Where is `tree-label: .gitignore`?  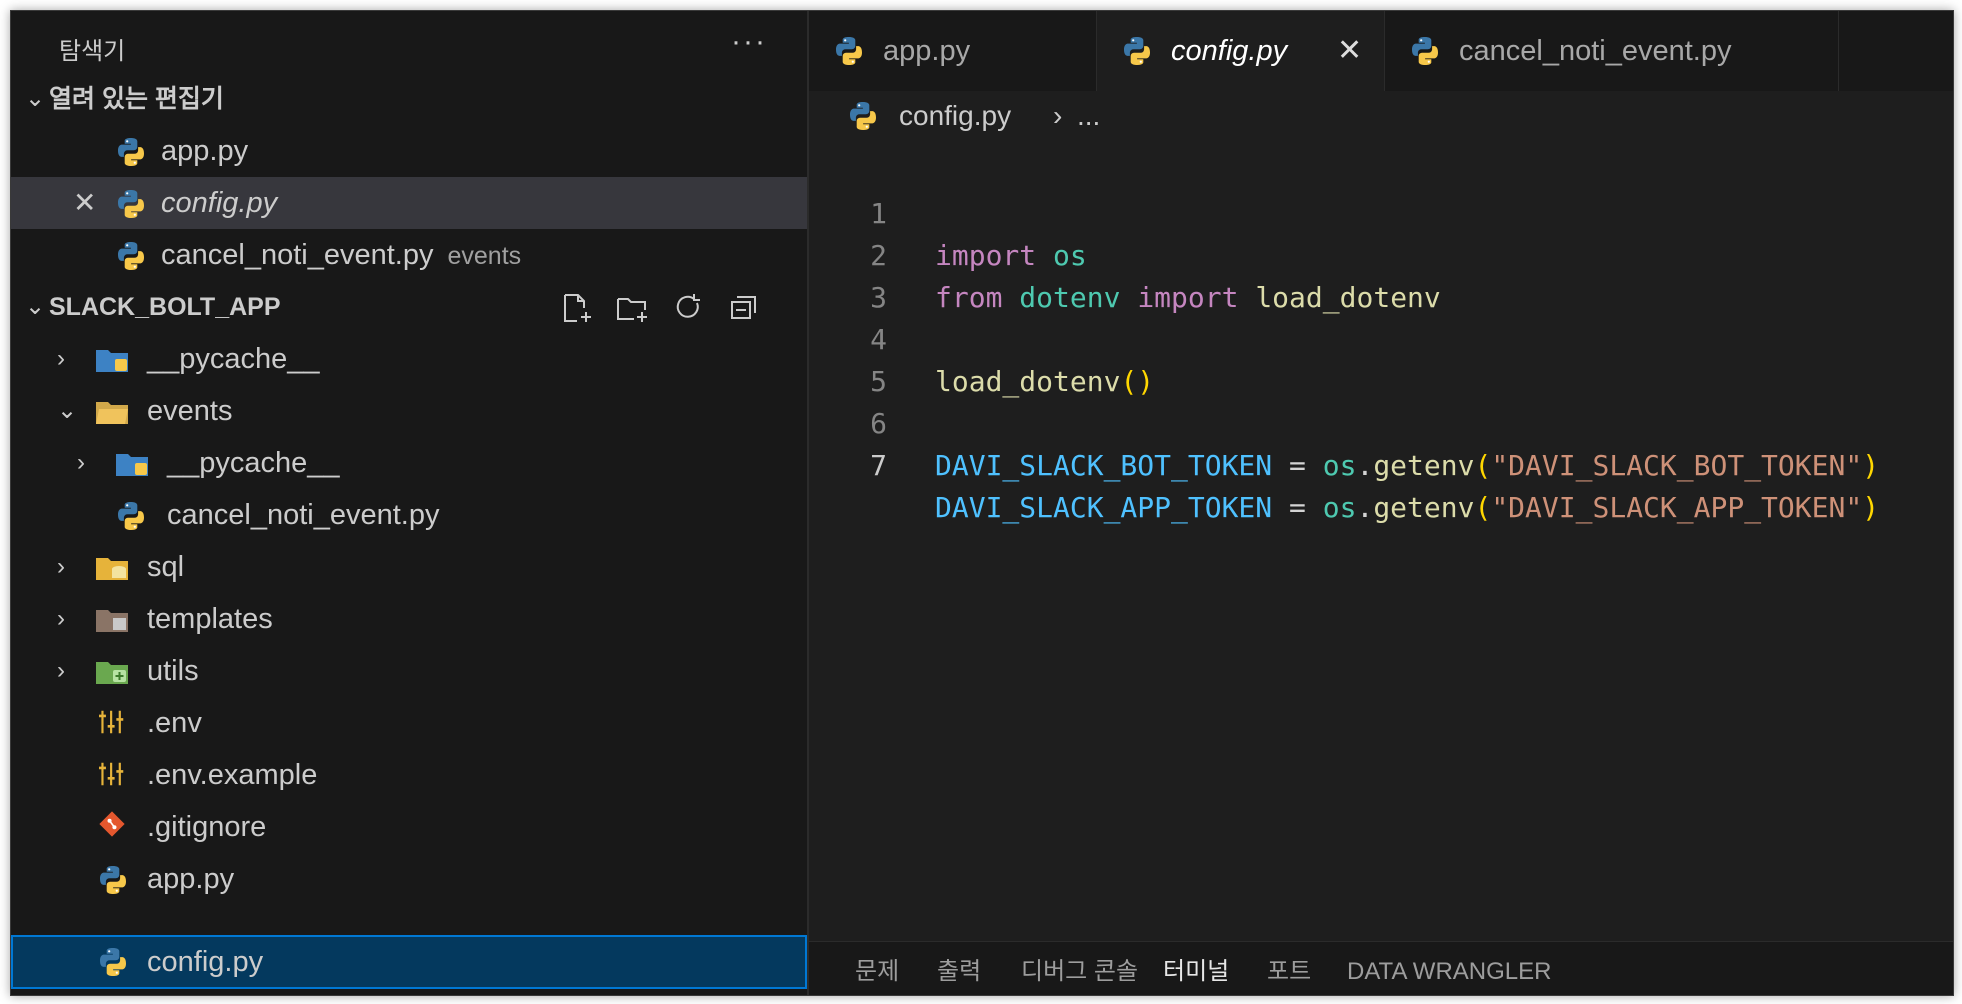
tree-label: .gitignore is located at coordinates (207, 827).